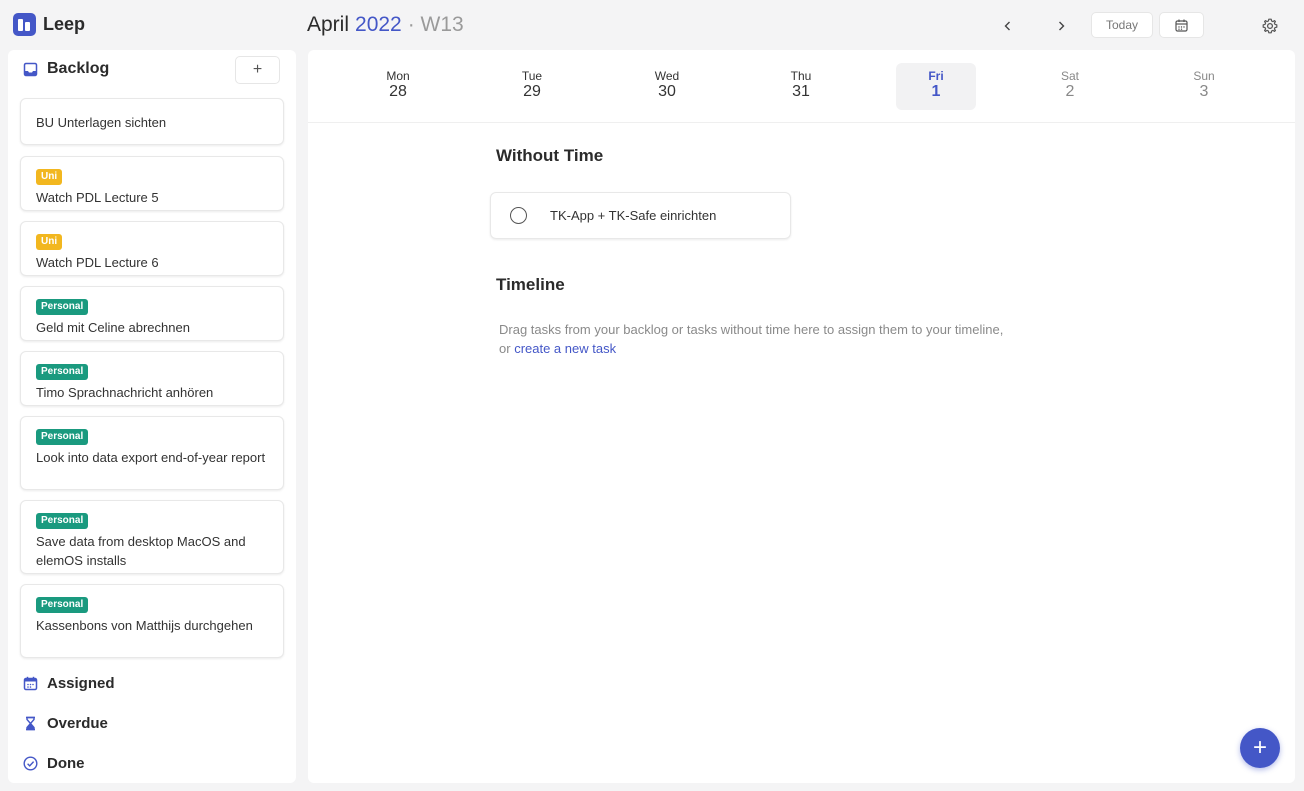 The image size is (1304, 791). What do you see at coordinates (328, 24) in the screenshot?
I see `month-label: April` at bounding box center [328, 24].